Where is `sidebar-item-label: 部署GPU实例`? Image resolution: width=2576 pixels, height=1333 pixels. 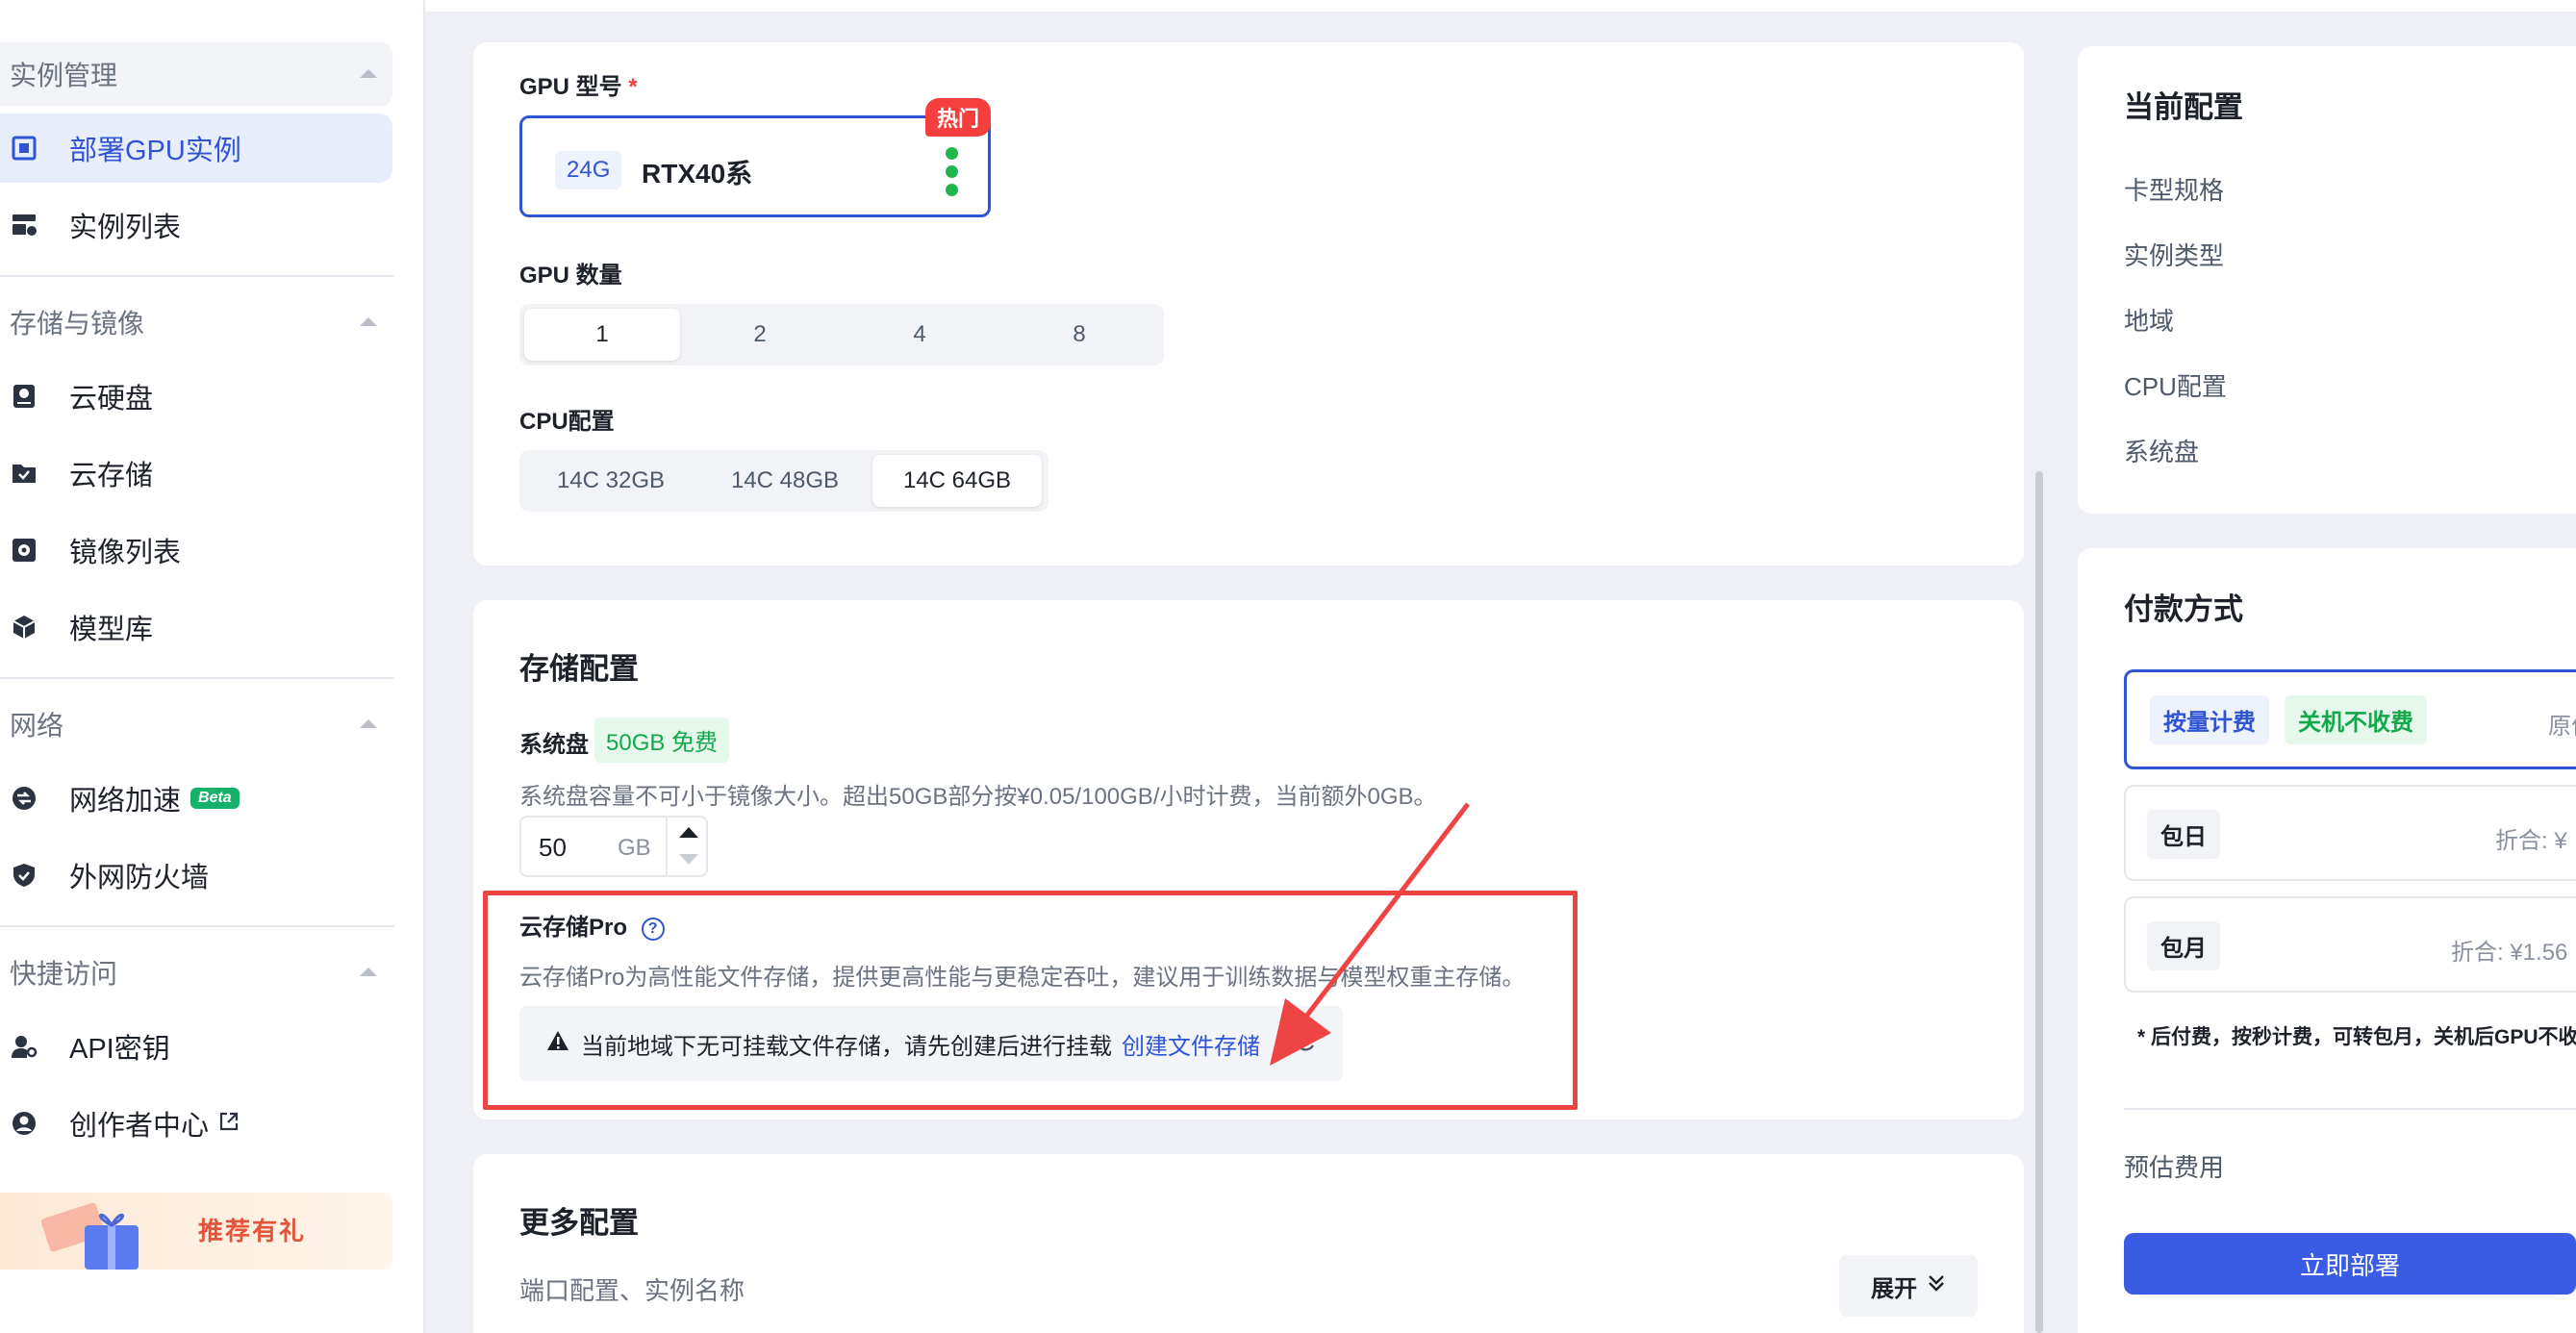
sidebar-item-label: 部署GPU实例 is located at coordinates (155, 151).